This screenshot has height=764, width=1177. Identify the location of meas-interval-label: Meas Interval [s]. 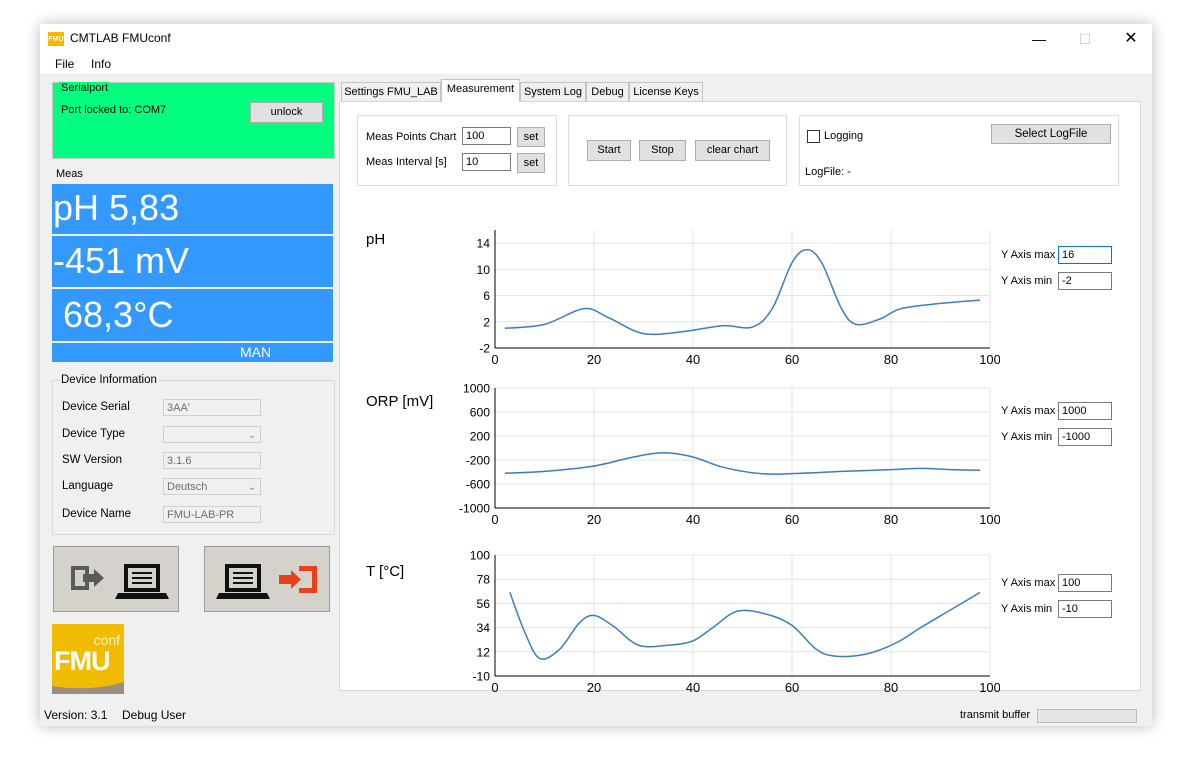
(406, 162).